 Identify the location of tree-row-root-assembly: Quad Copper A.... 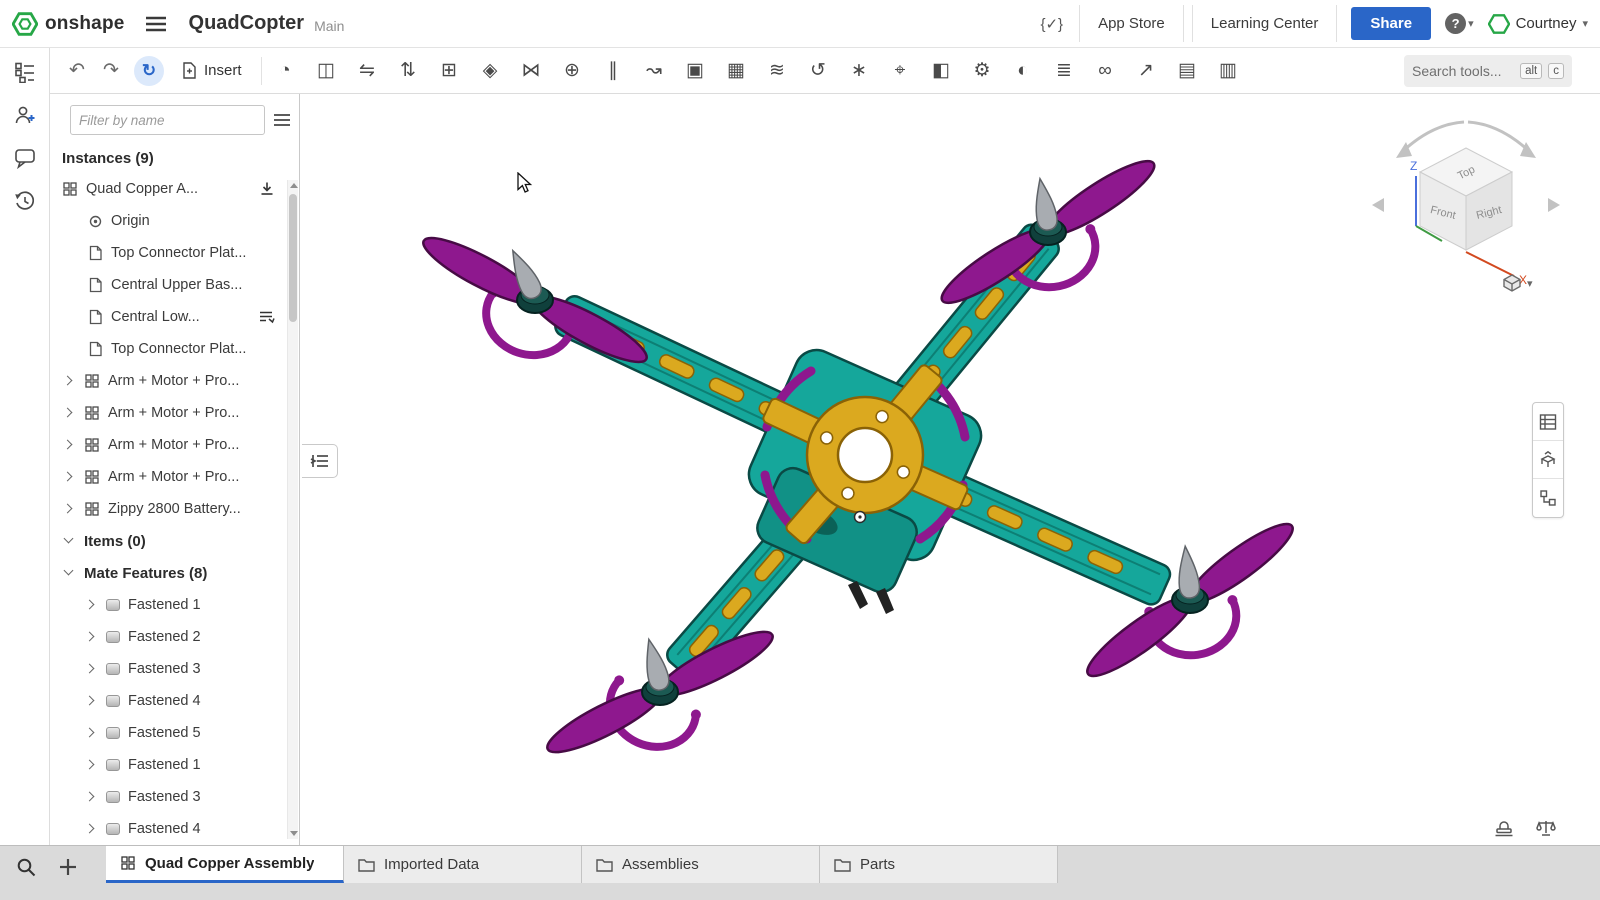
(174, 189).